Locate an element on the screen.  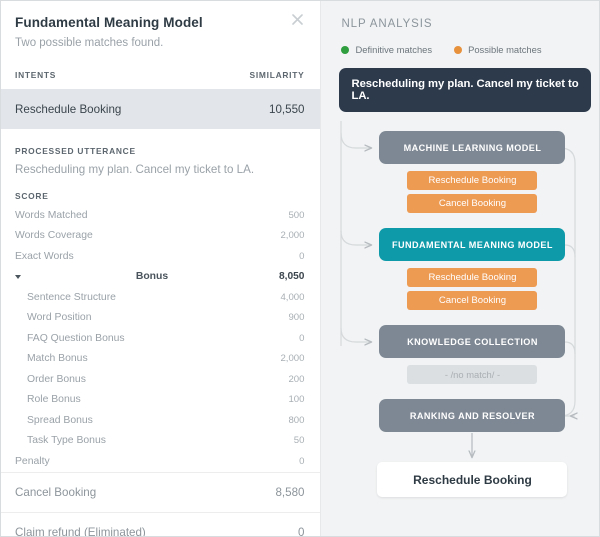
intent-row-selected: Reschedule Booking 10,550 is located at coordinates (161, 109).